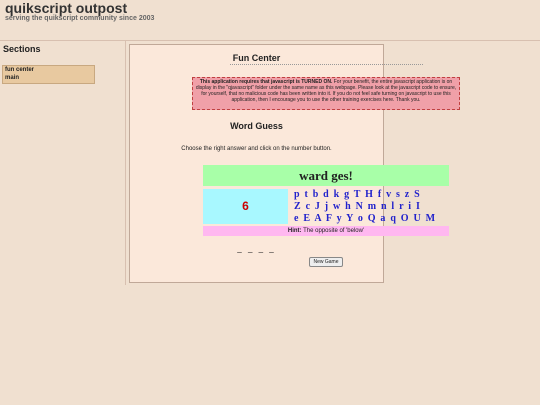  What do you see at coordinates (256, 248) in the screenshot?
I see `word-blanks: _ _ _ _` at bounding box center [256, 248].